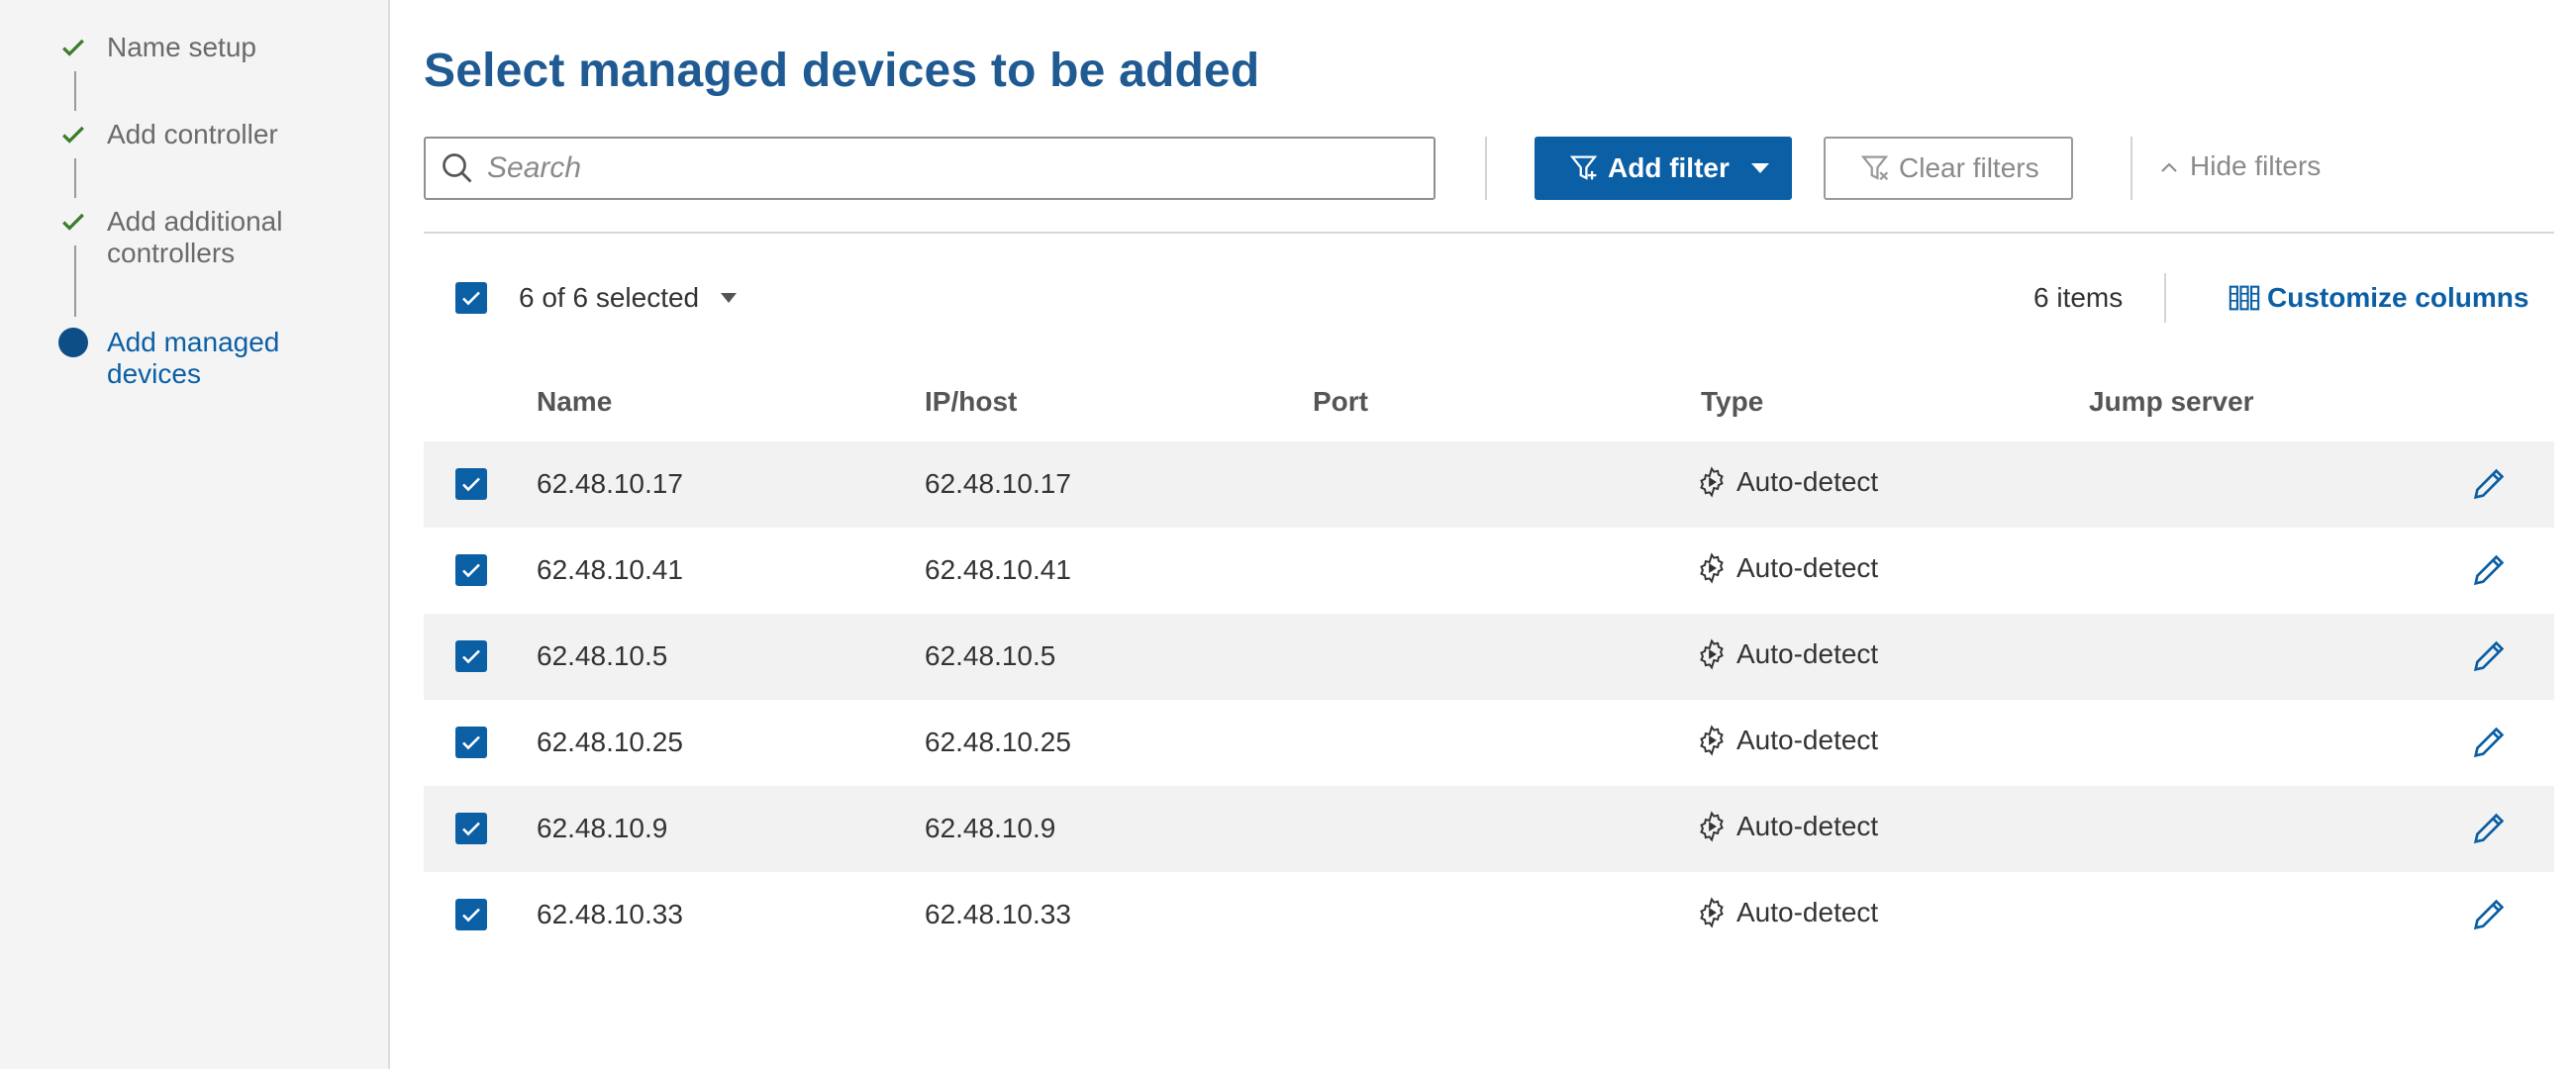  What do you see at coordinates (610, 297) in the screenshot?
I see `selection-count: 6 of 6 selected` at bounding box center [610, 297].